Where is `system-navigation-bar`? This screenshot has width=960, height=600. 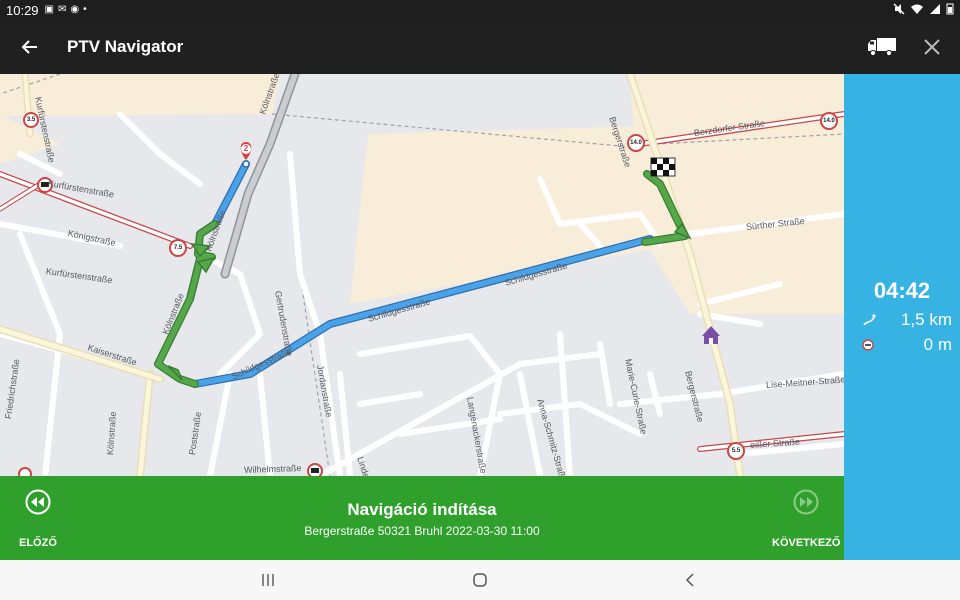
system-navigation-bar is located at coordinates (480, 580).